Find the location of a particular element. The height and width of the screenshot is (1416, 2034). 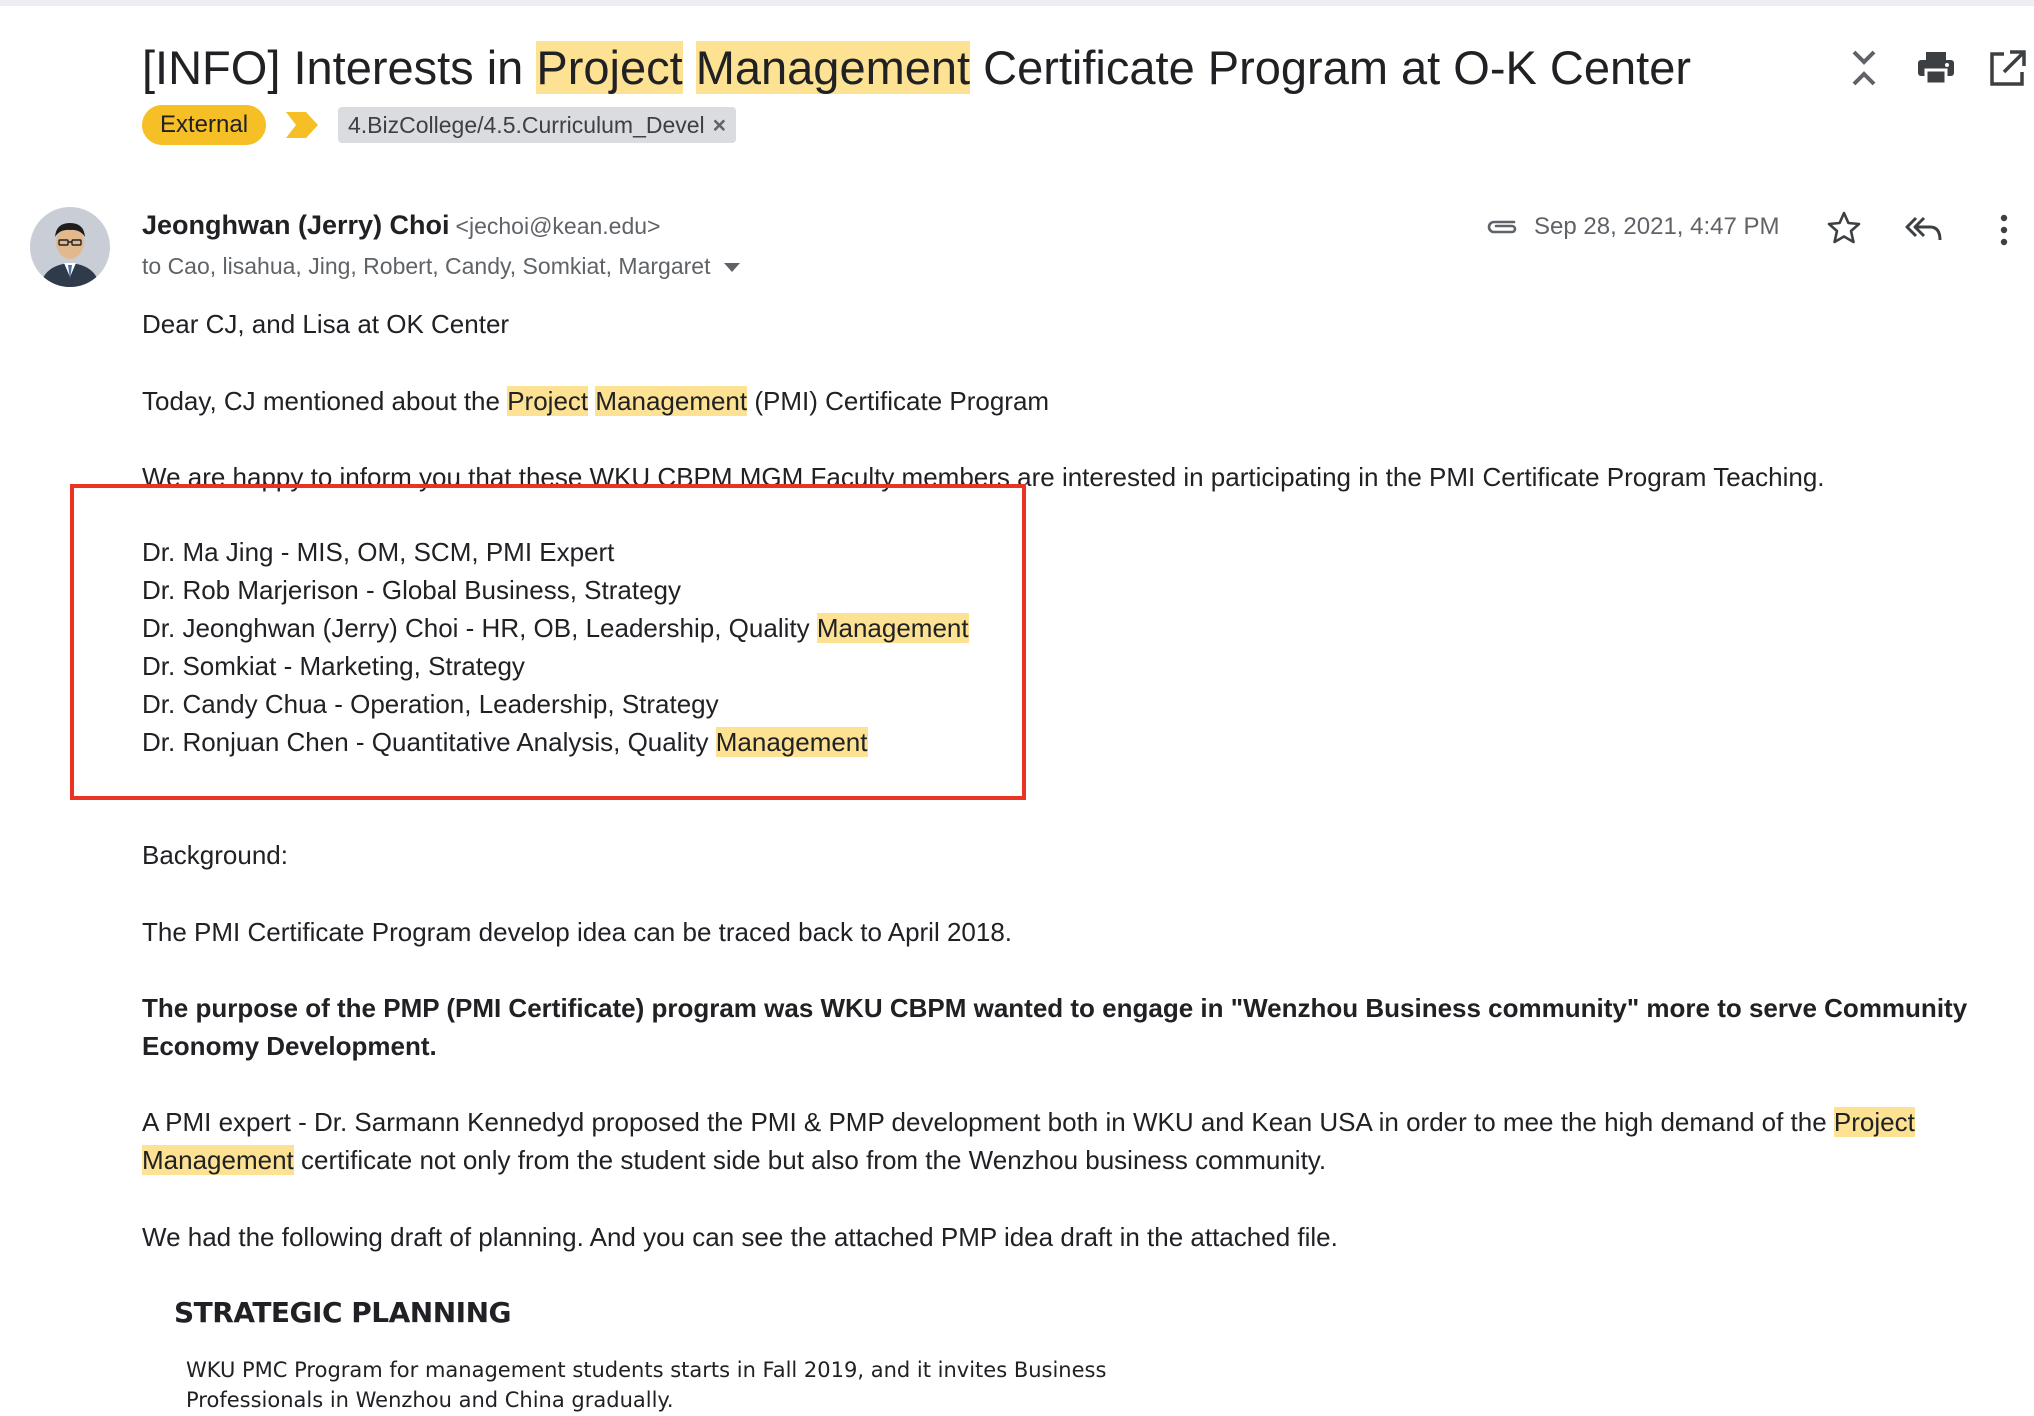

background-heading: Background: is located at coordinates (215, 855).